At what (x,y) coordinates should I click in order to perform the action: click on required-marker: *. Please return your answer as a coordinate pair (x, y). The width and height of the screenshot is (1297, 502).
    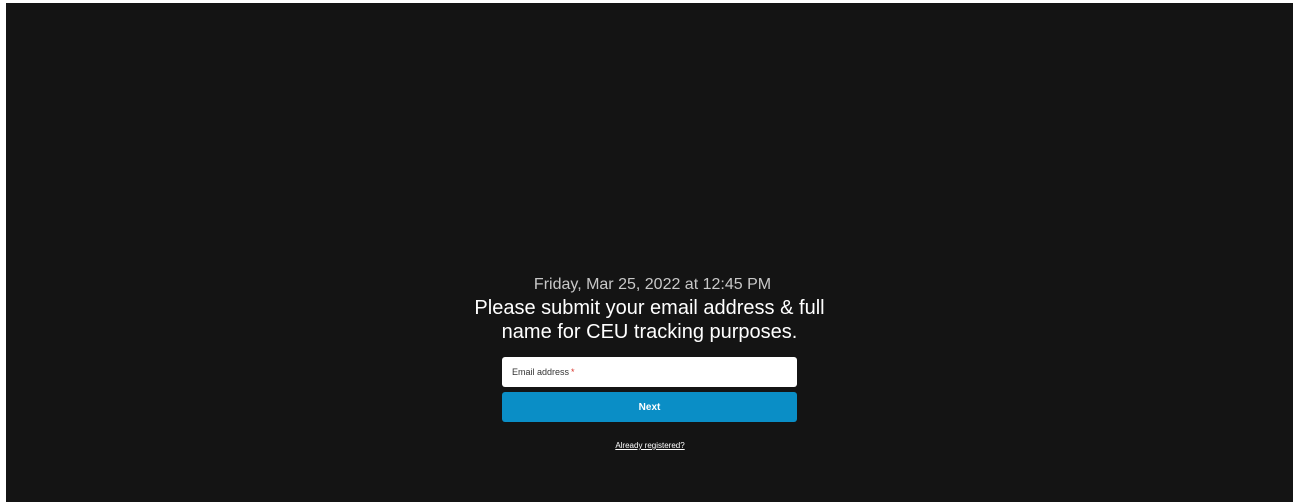
    Looking at the image, I should click on (573, 372).